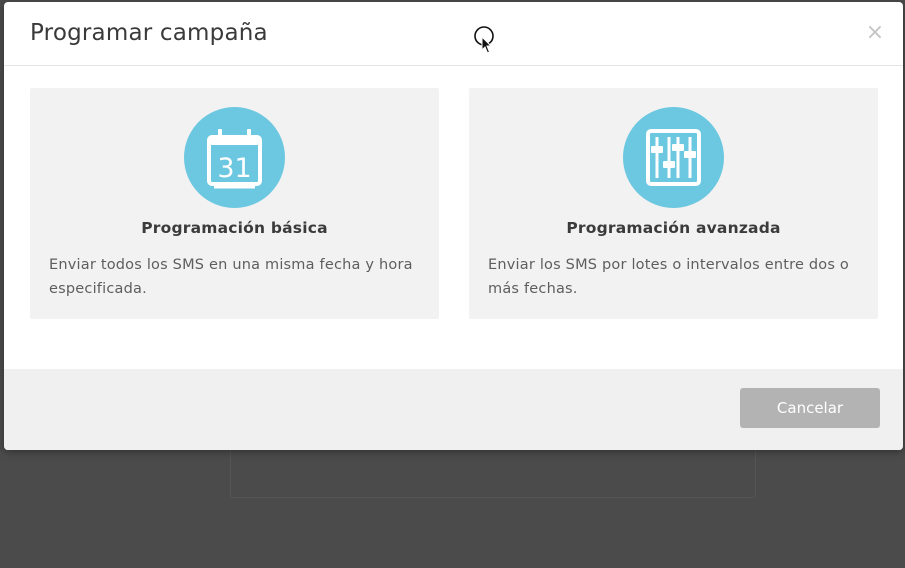  Describe the element at coordinates (673, 228) in the screenshot. I see `advanced-scheduling-title: Programación avanzada` at that location.